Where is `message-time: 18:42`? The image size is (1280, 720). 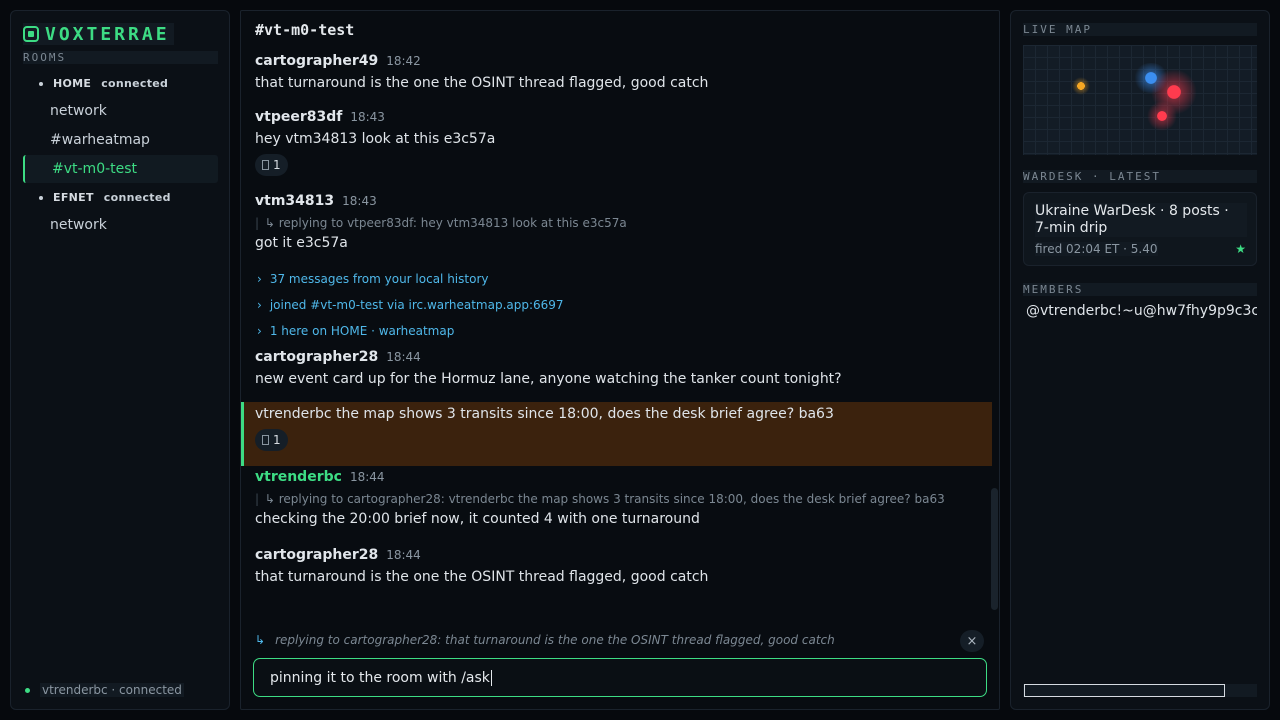
message-time: 18:42 is located at coordinates (403, 61).